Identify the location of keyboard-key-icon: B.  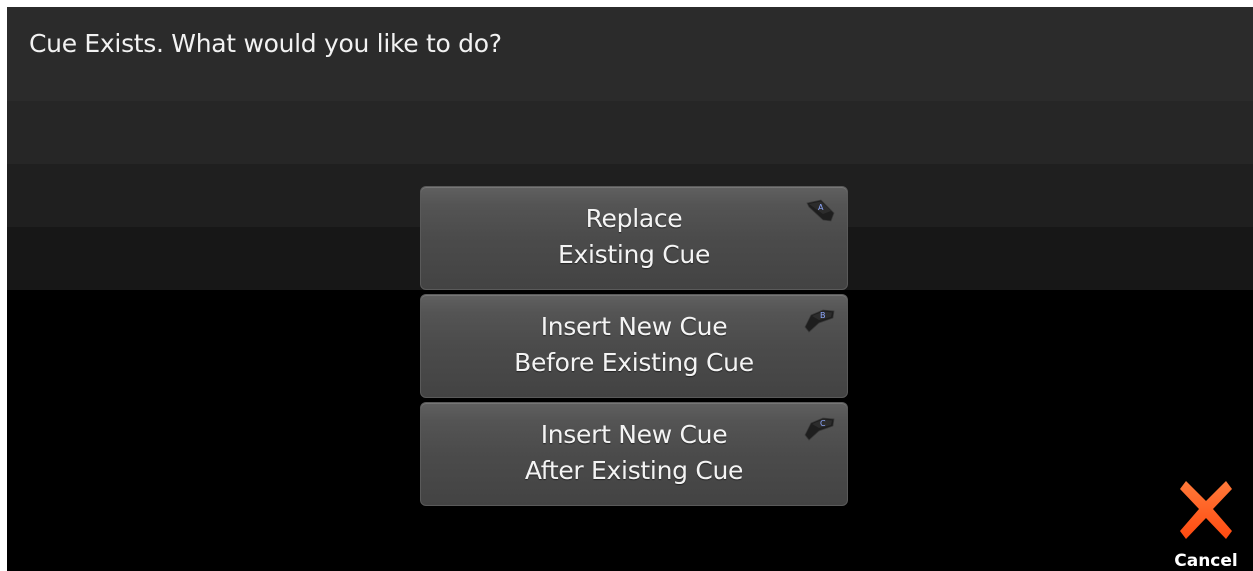
(819, 320).